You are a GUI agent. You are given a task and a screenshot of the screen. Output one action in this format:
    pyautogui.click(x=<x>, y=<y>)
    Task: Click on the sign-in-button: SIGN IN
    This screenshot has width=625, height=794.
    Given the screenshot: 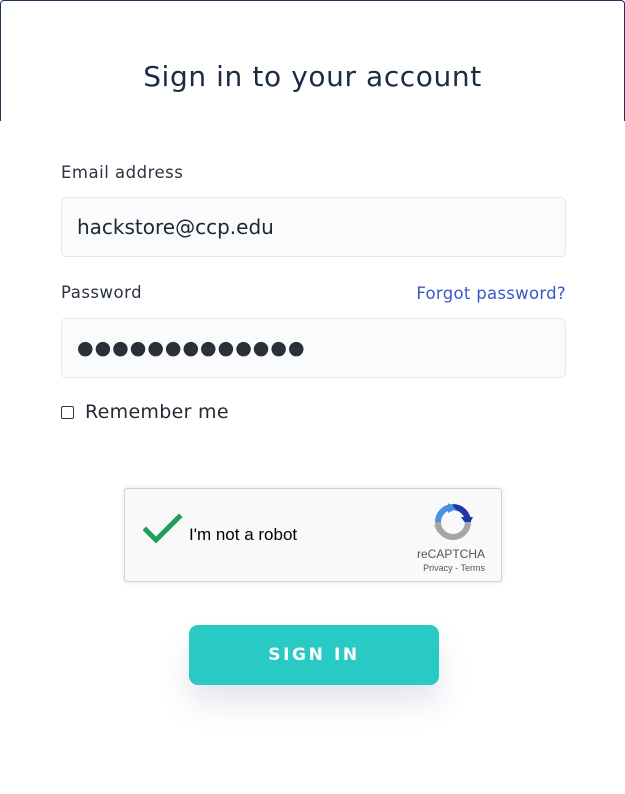 What is the action you would take?
    pyautogui.click(x=314, y=655)
    